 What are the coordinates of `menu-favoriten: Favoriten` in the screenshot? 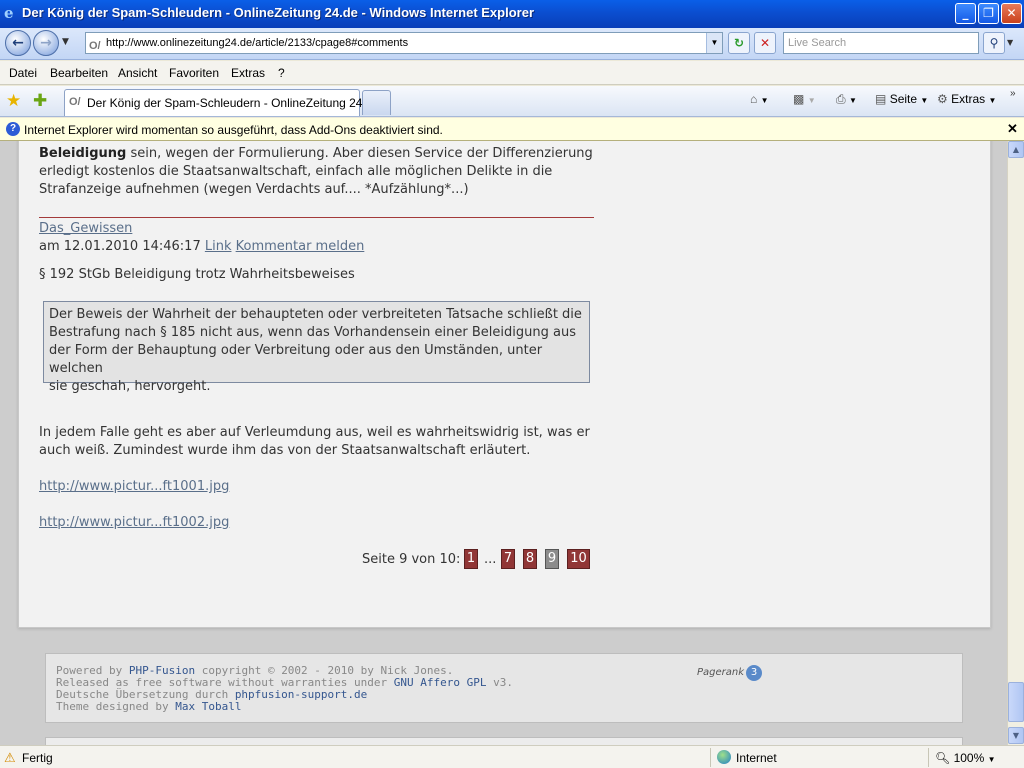 It's located at (194, 73).